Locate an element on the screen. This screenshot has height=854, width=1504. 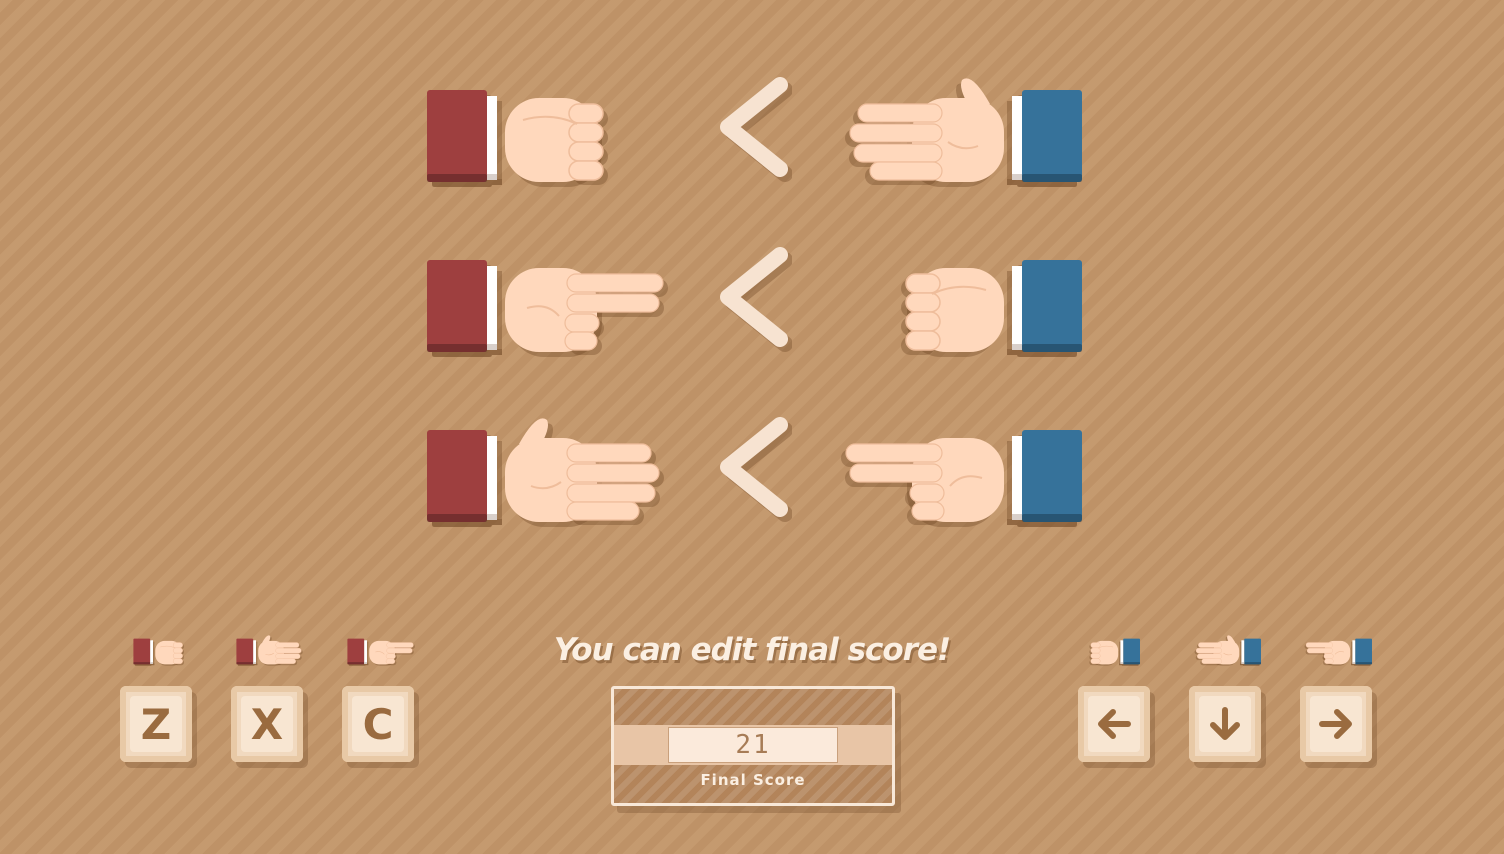
blue-mini-paper-hand is located at coordinates (1227, 650).